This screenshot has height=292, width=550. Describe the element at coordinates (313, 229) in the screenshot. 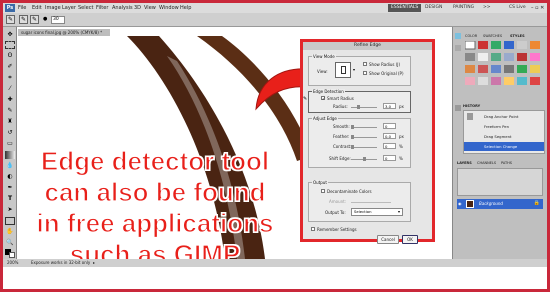

I see `remember-settings-checkbox` at that location.